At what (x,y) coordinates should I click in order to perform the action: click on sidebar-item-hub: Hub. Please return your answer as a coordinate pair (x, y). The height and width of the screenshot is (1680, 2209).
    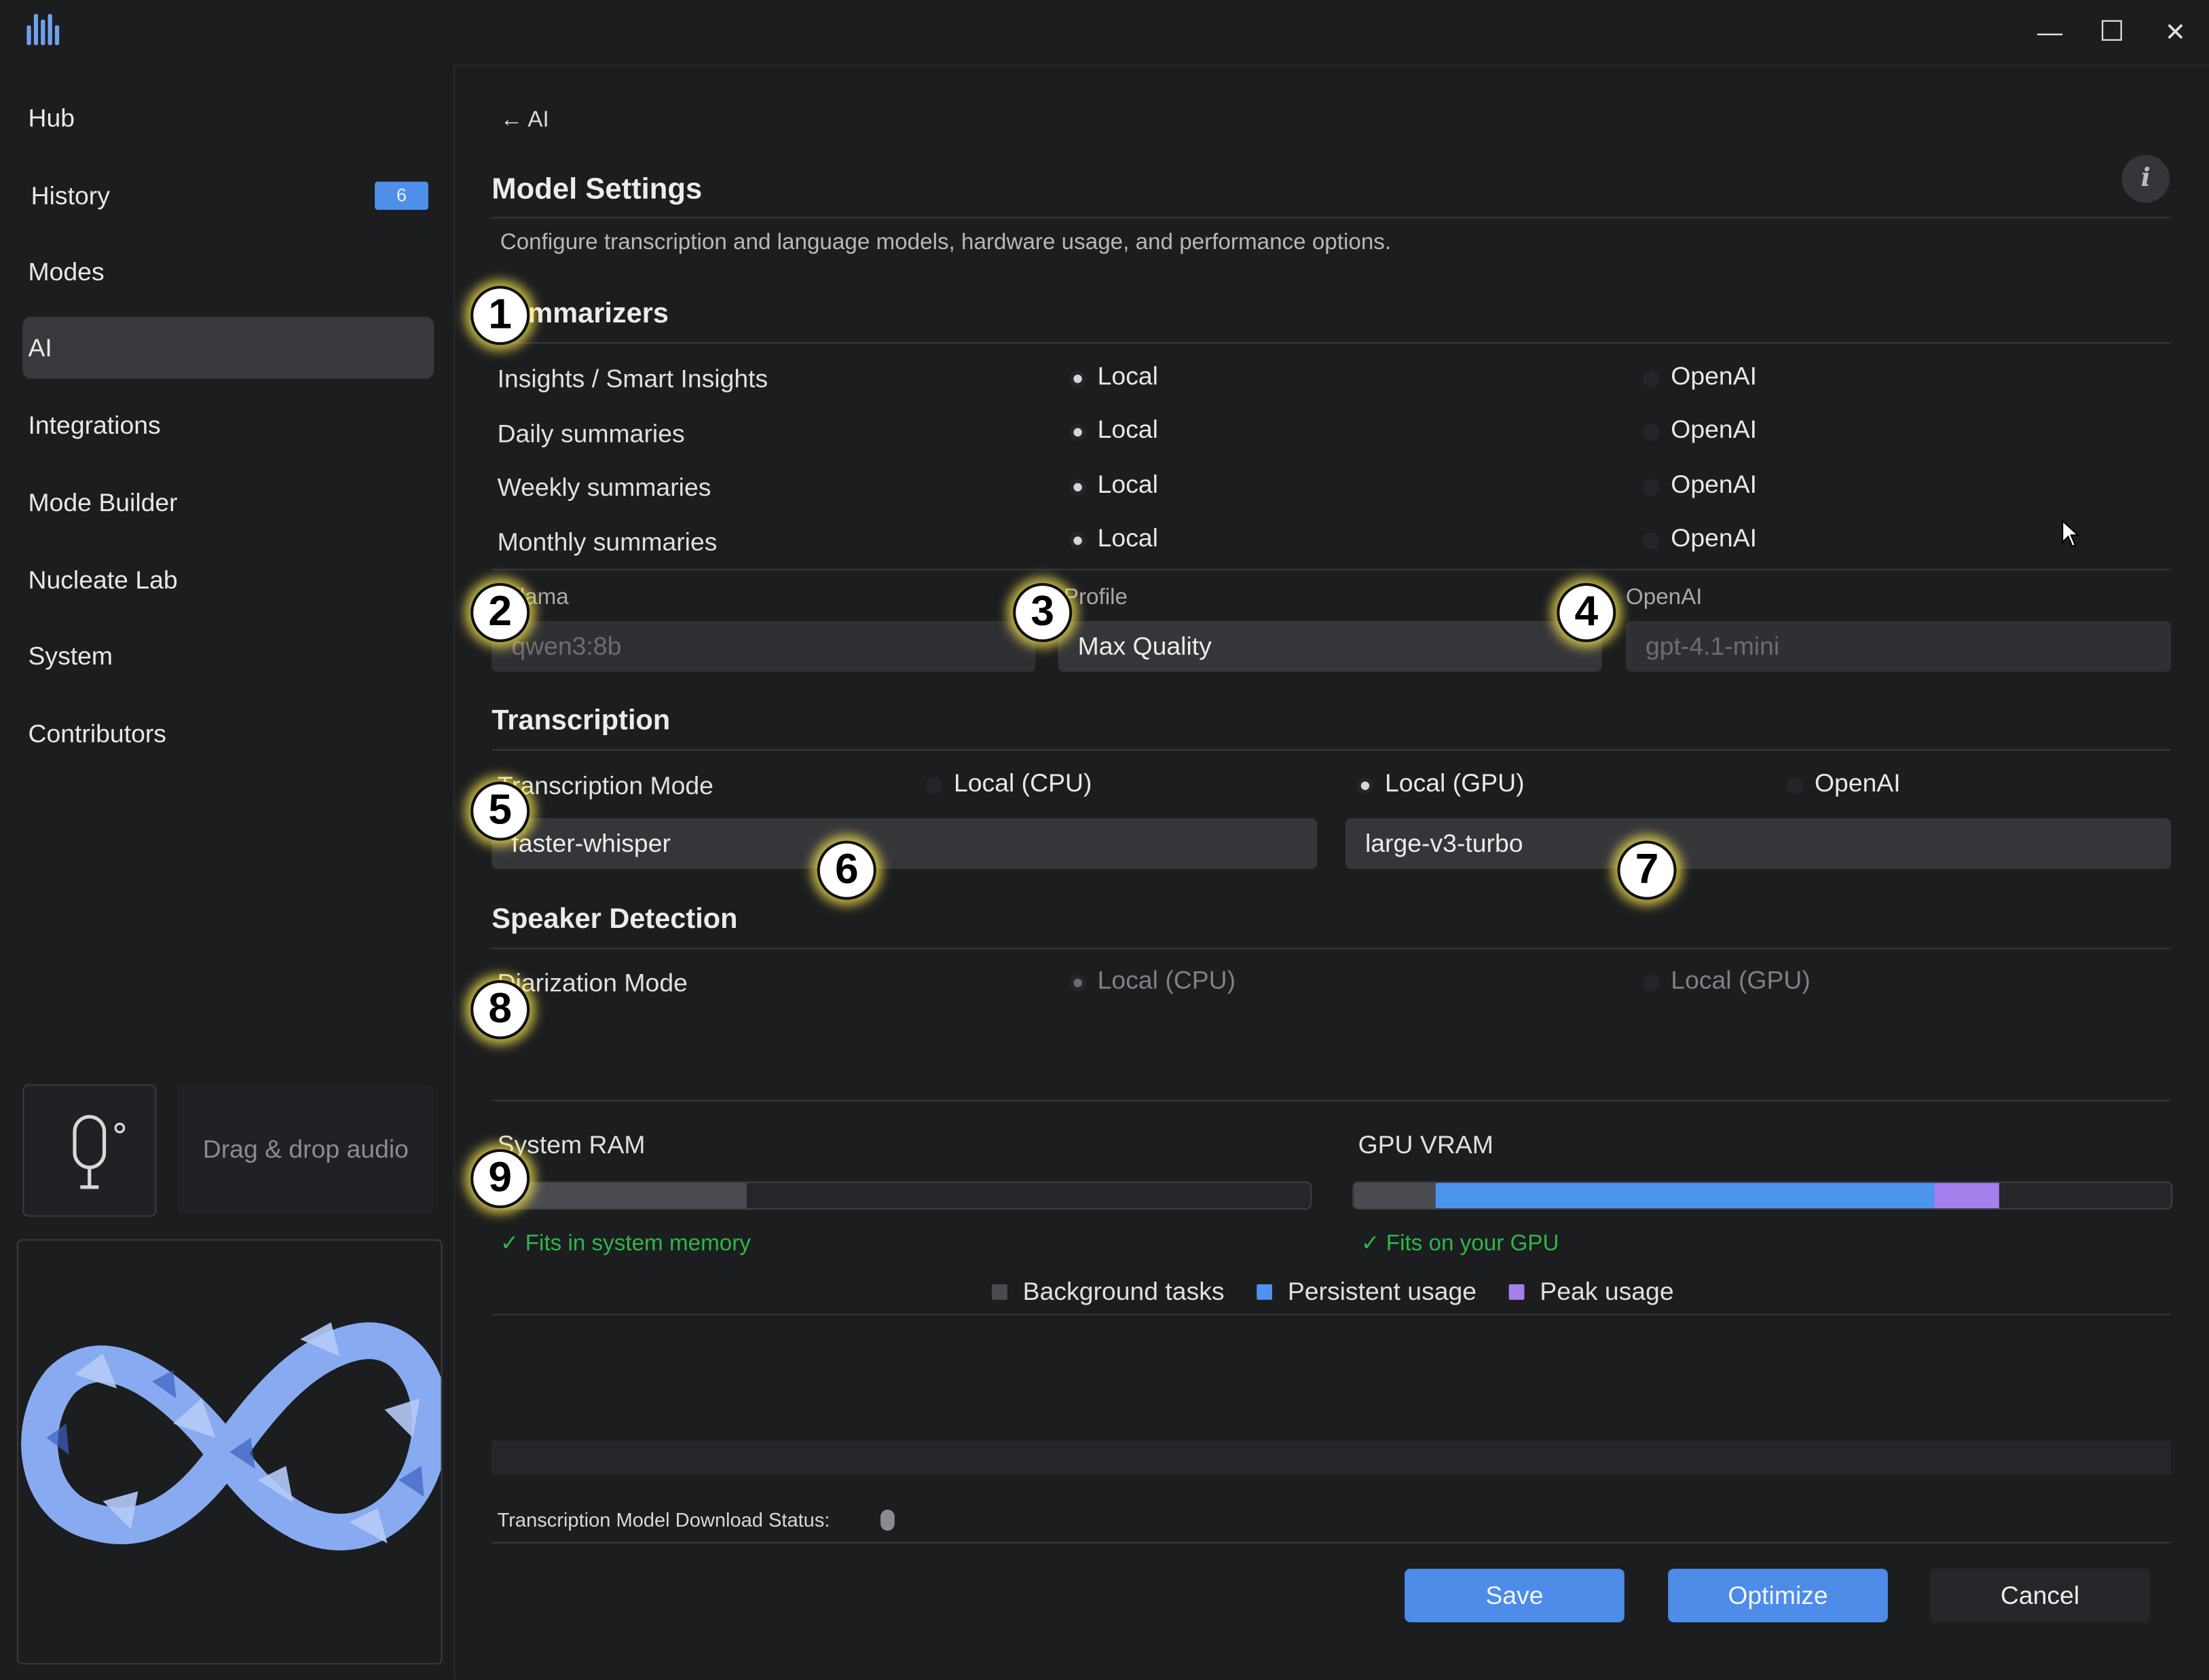
    Looking at the image, I should click on (228, 119).